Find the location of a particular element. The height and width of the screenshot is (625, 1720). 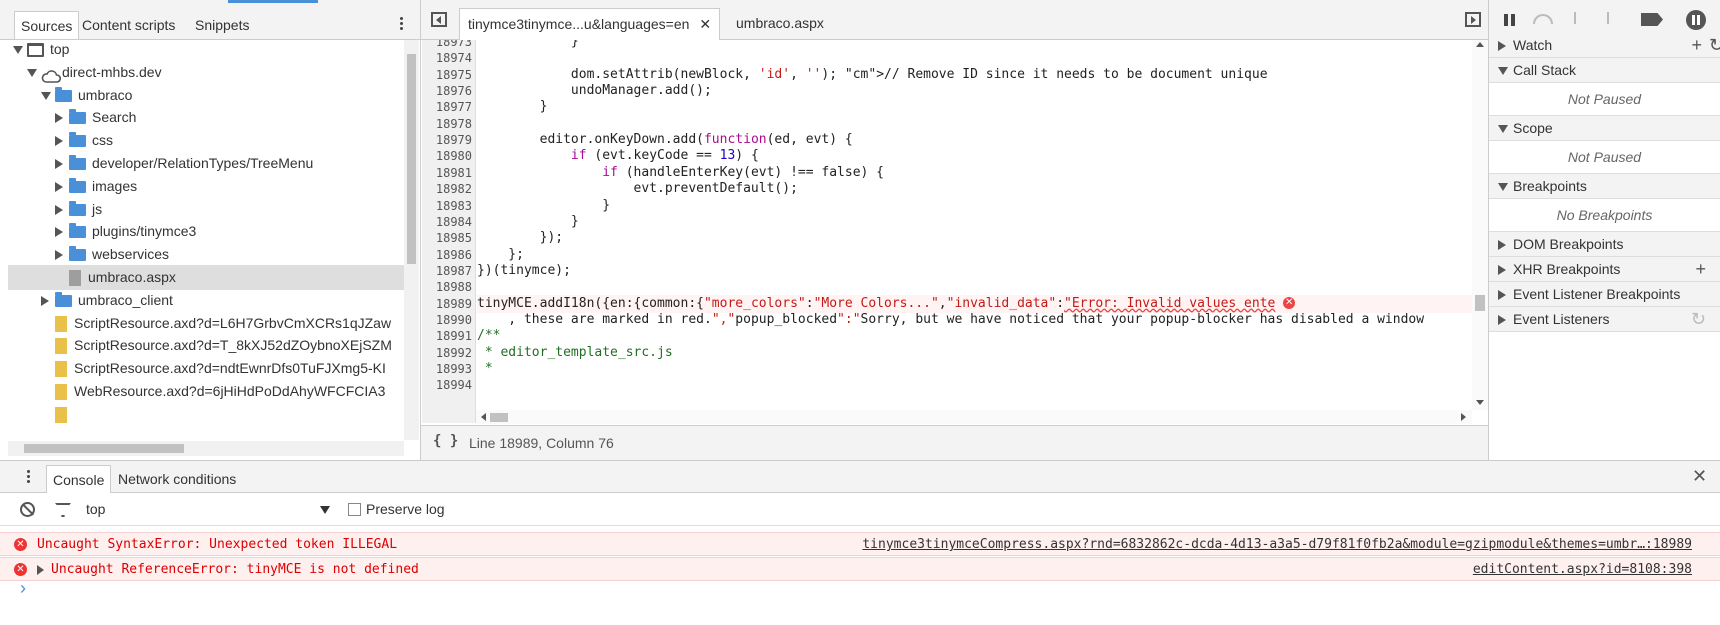

tree-node: webservices is located at coordinates (206, 254).